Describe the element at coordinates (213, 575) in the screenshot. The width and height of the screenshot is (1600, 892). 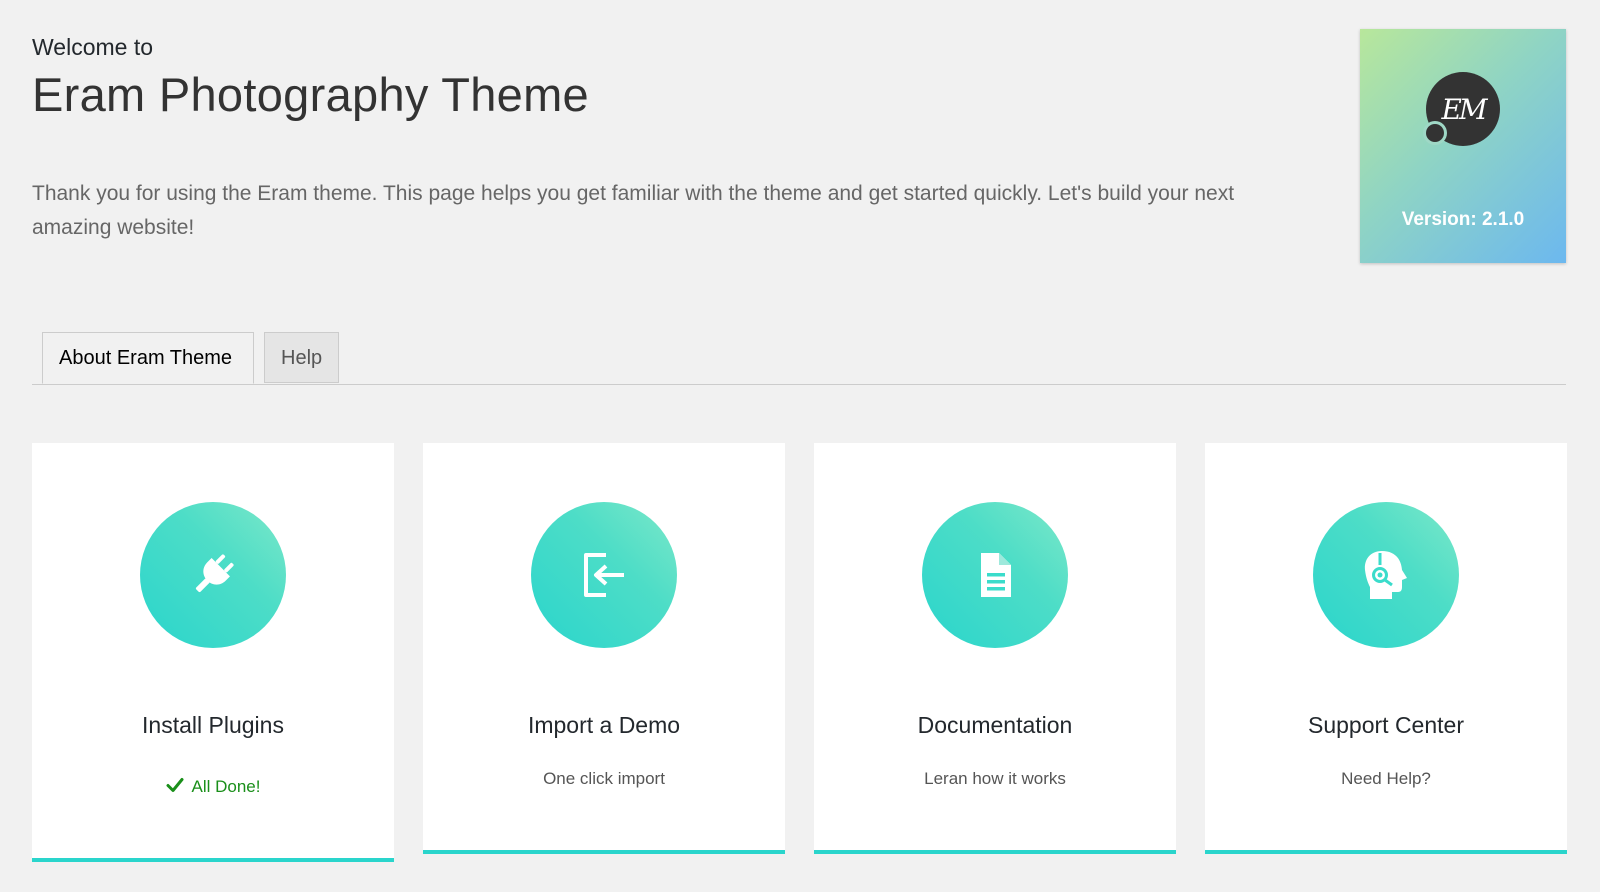
I see `plug-icon` at that location.